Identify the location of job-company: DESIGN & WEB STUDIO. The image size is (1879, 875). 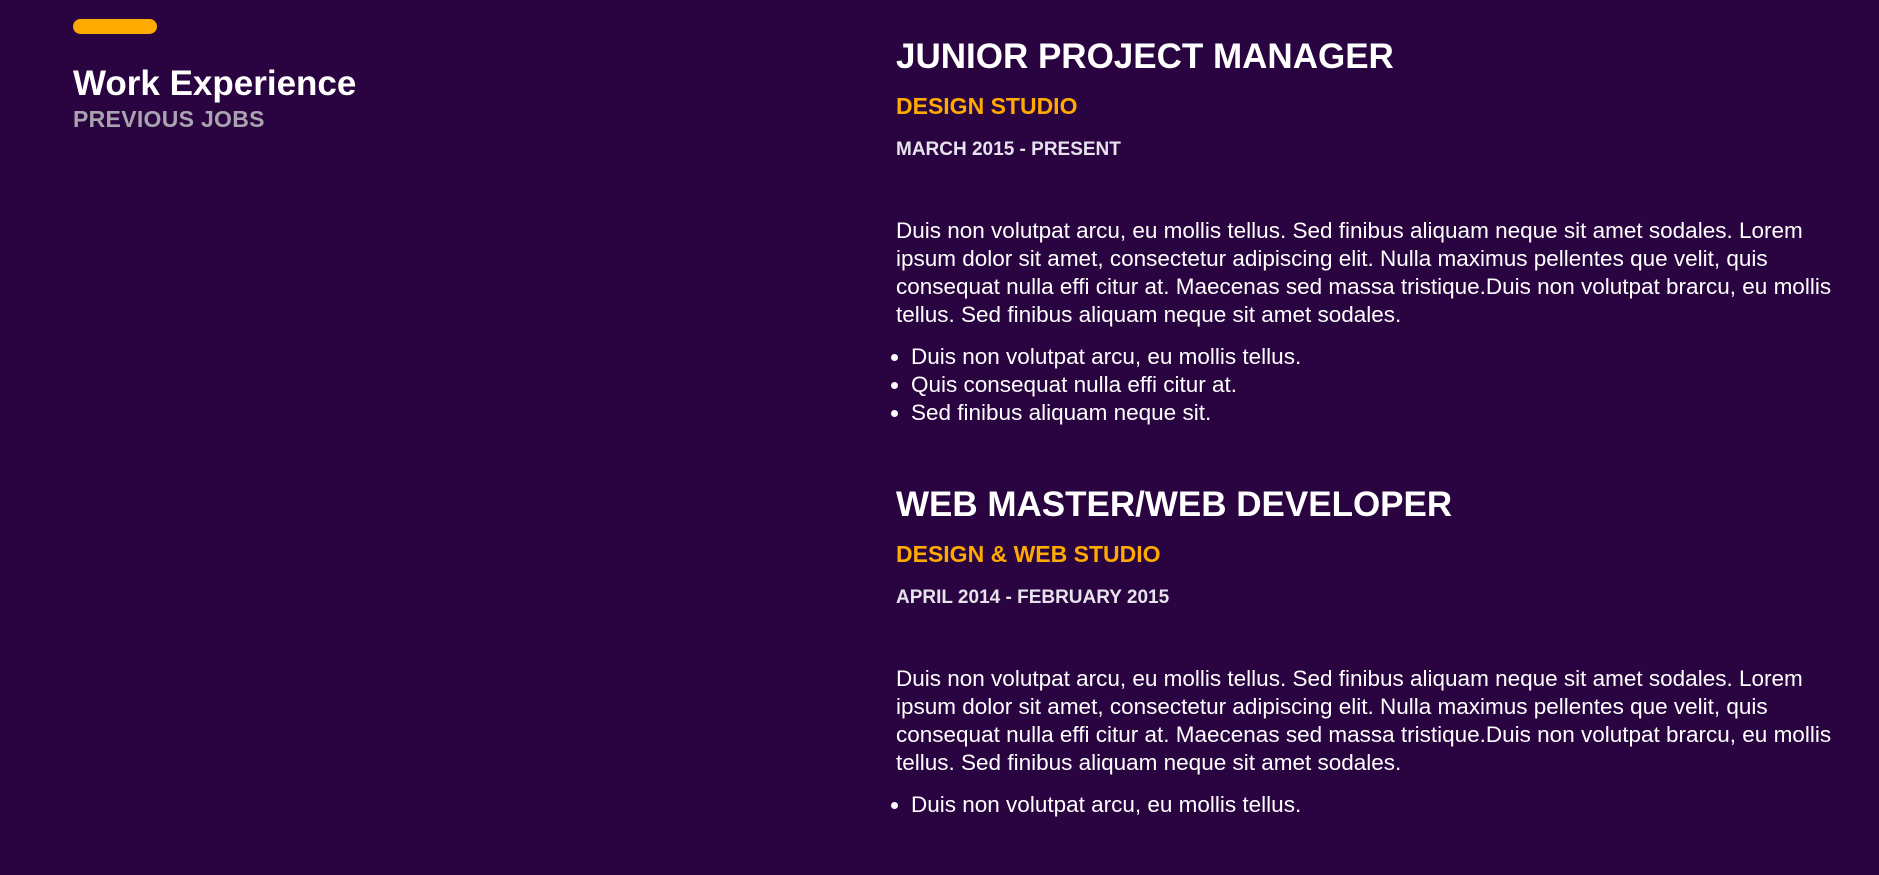
(1028, 554).